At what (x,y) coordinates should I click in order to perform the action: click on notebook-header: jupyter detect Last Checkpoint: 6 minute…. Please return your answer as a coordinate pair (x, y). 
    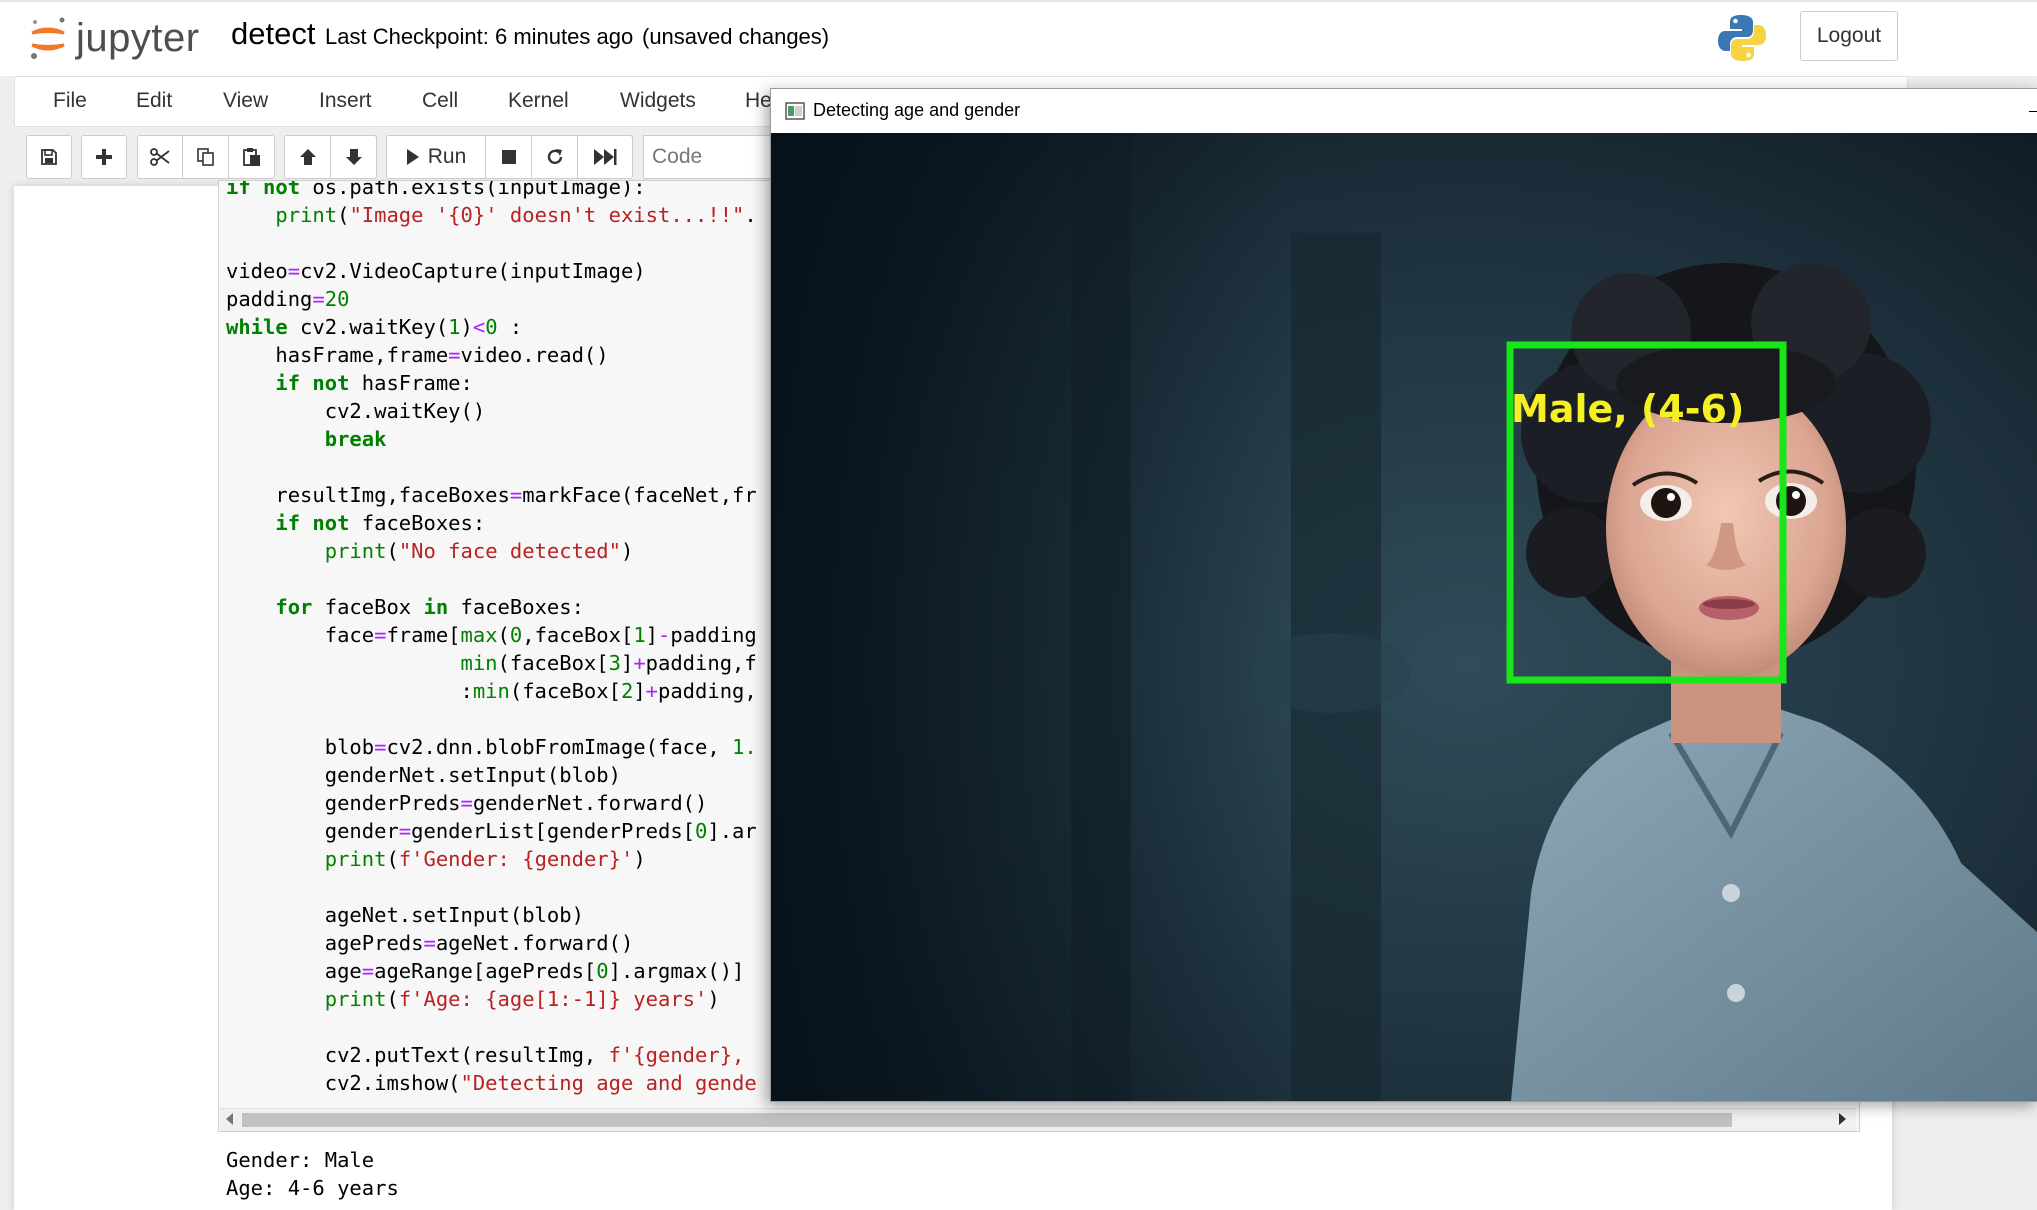
    Looking at the image, I should click on (1018, 38).